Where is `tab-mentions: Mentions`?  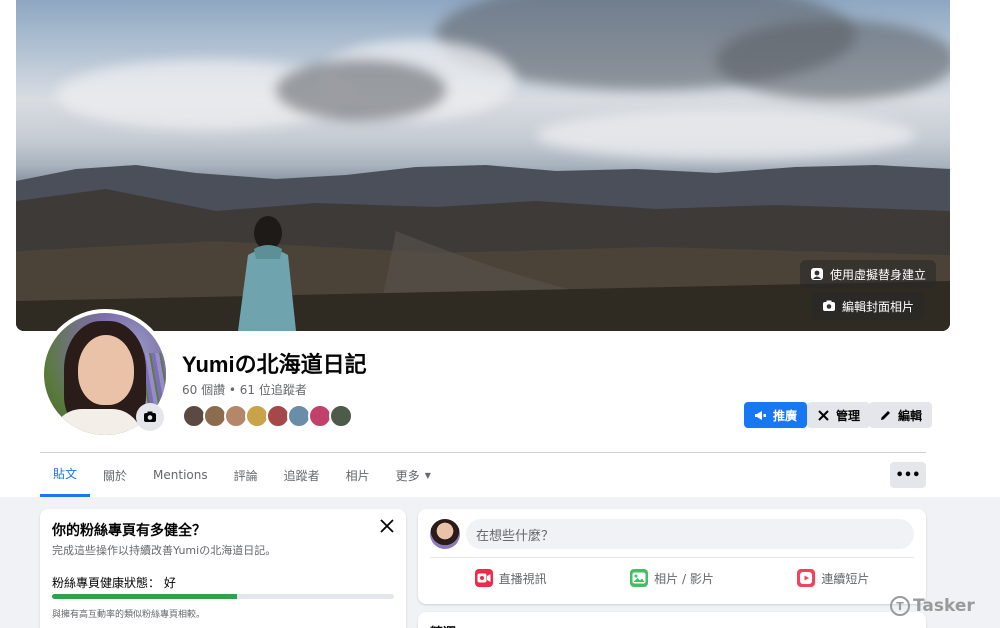 tab-mentions: Mentions is located at coordinates (180, 475).